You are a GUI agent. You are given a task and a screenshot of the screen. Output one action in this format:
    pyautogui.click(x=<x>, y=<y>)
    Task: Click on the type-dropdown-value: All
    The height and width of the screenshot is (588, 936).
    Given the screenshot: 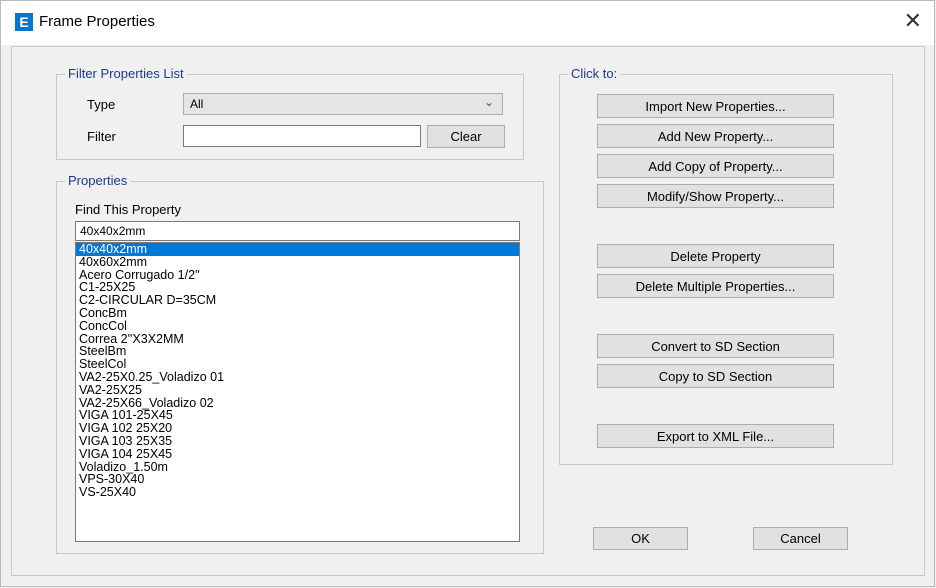 What is the action you would take?
    pyautogui.click(x=197, y=104)
    